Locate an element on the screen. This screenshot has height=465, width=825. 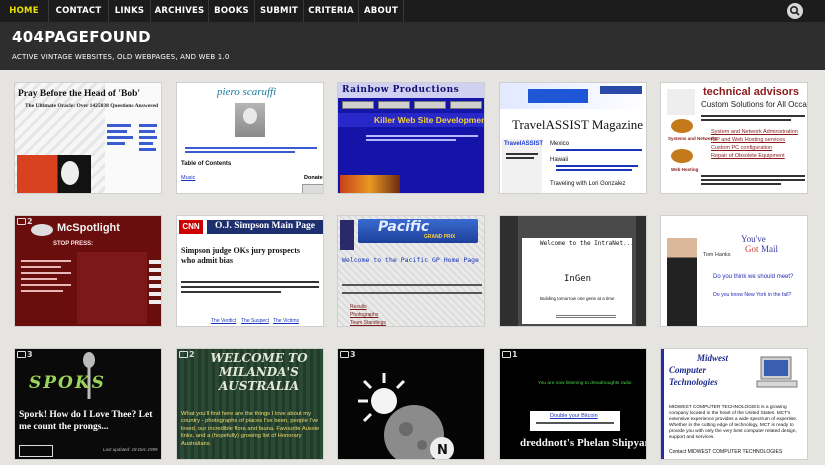
nav-links: LINKS is located at coordinates (130, 11).